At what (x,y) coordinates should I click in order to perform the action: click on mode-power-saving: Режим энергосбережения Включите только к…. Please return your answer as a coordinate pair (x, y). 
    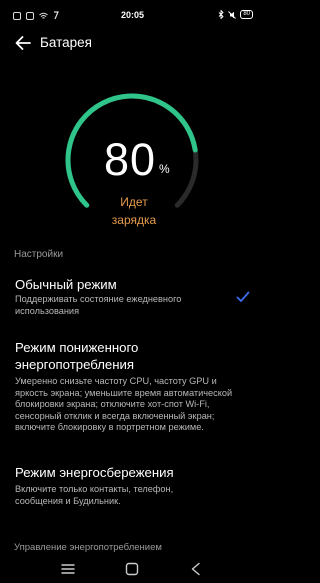
    Looking at the image, I should click on (132, 488).